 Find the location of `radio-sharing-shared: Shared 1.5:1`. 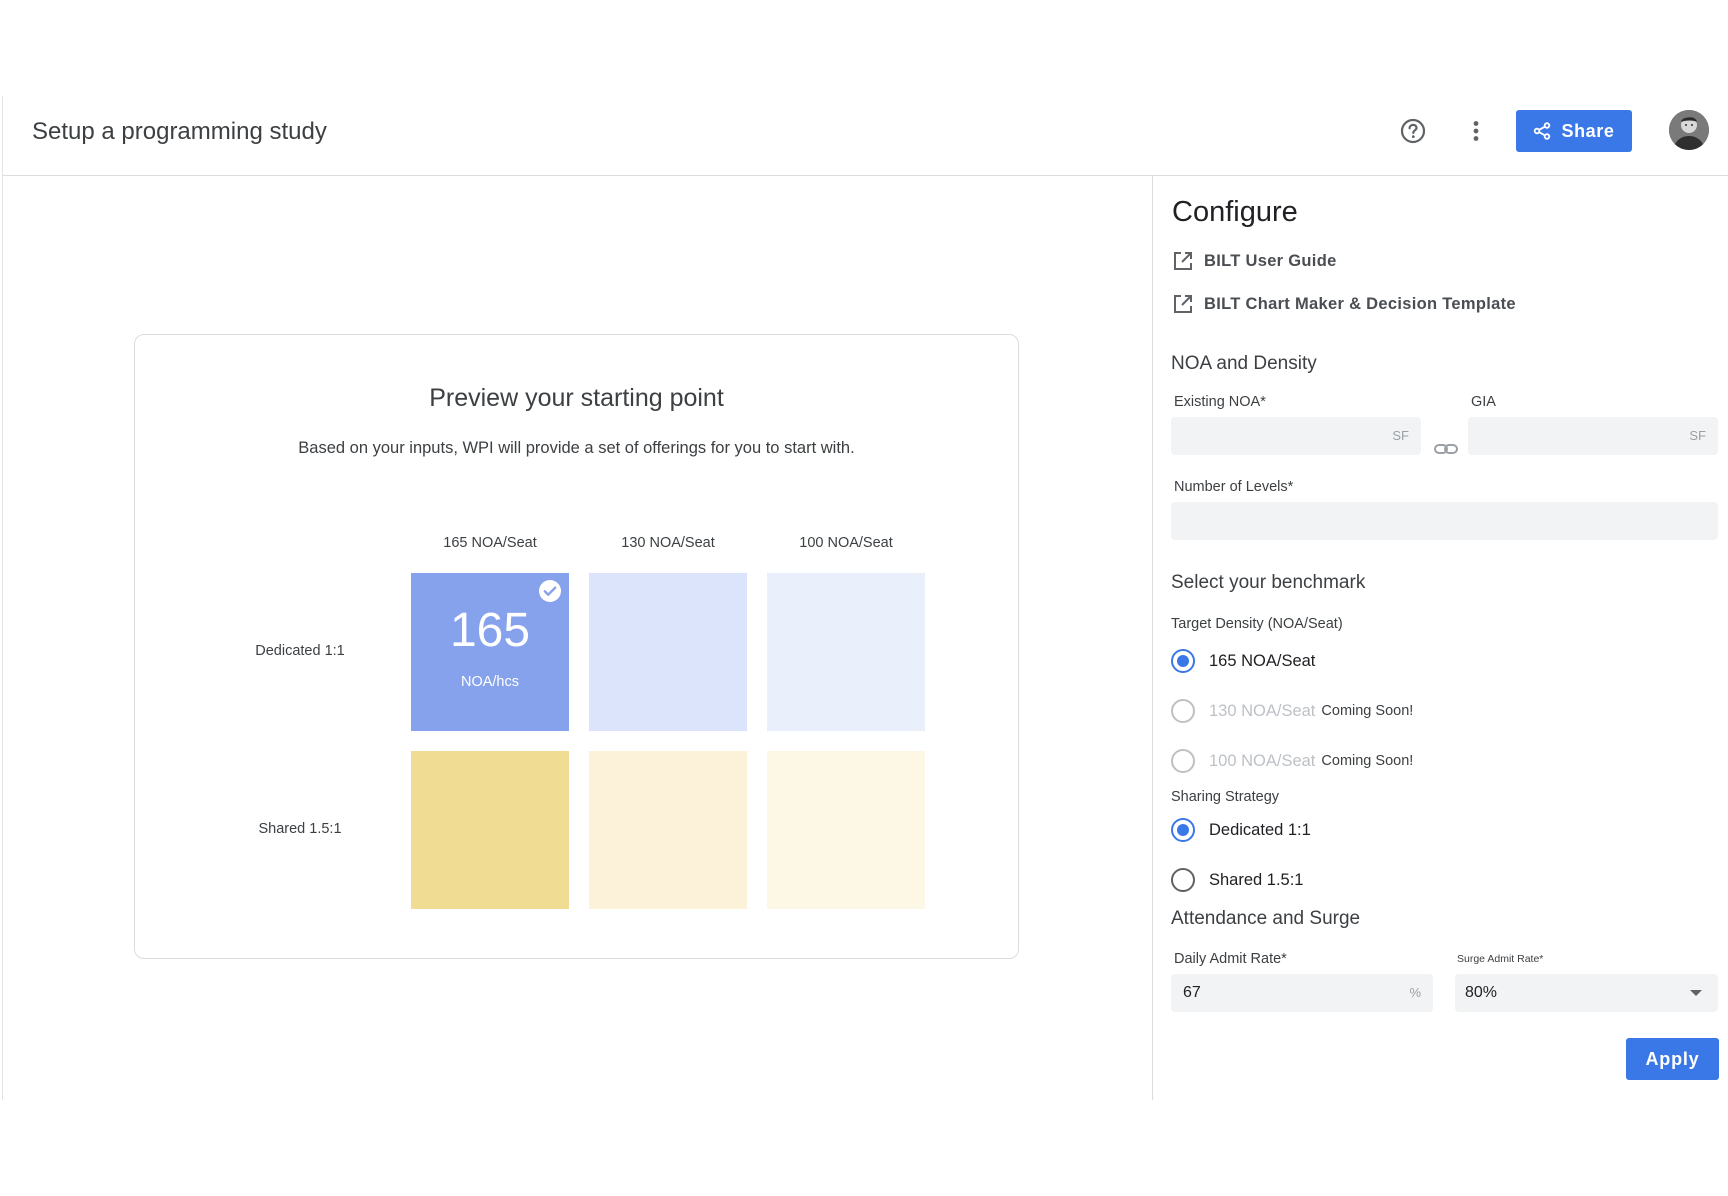

radio-sharing-shared: Shared 1.5:1 is located at coordinates (1237, 880).